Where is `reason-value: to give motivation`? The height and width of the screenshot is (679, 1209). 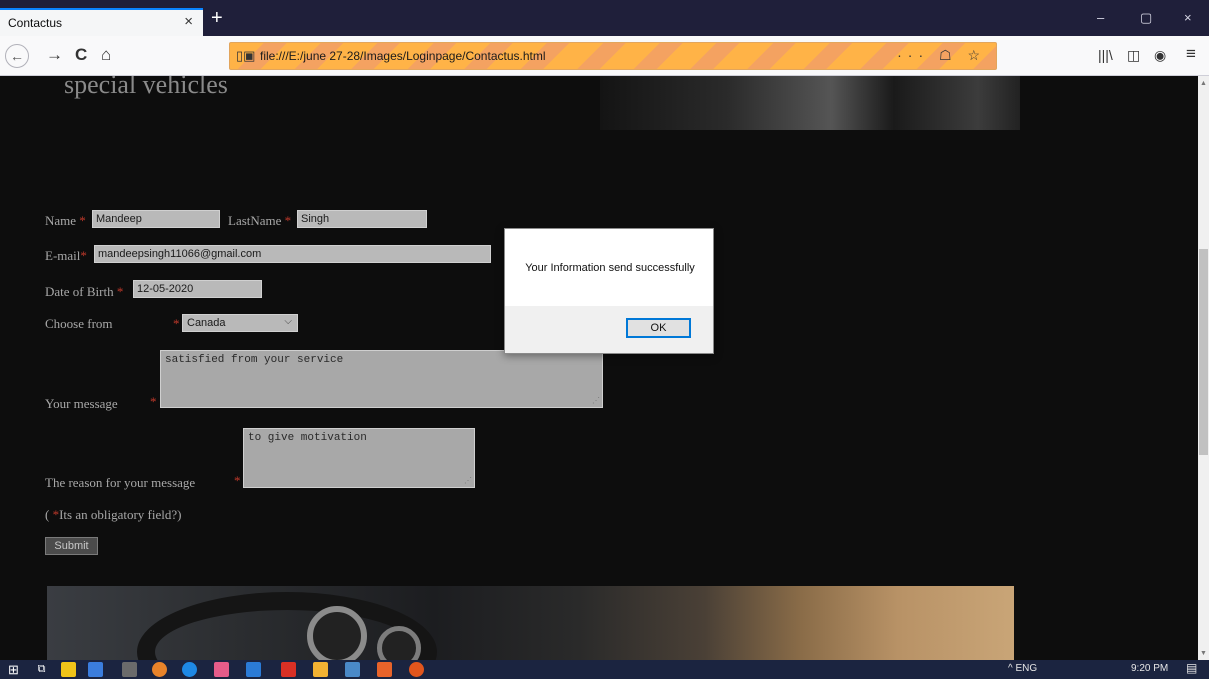 reason-value: to give motivation is located at coordinates (307, 438).